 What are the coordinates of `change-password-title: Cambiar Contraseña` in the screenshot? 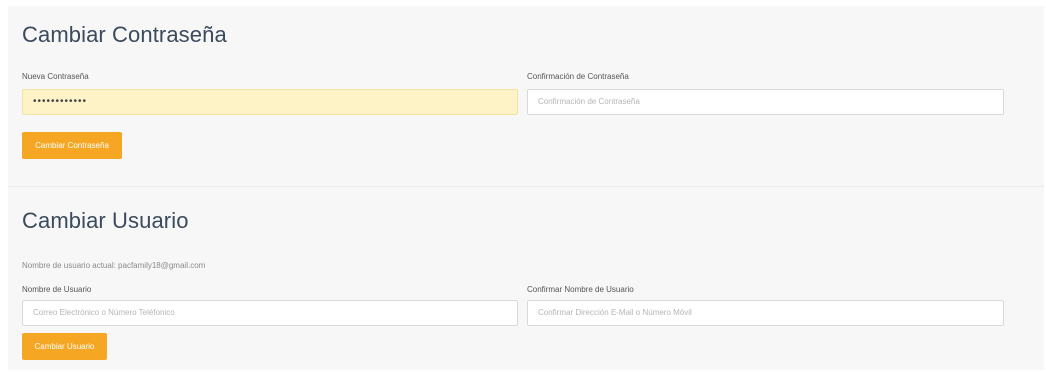 It's located at (124, 34).